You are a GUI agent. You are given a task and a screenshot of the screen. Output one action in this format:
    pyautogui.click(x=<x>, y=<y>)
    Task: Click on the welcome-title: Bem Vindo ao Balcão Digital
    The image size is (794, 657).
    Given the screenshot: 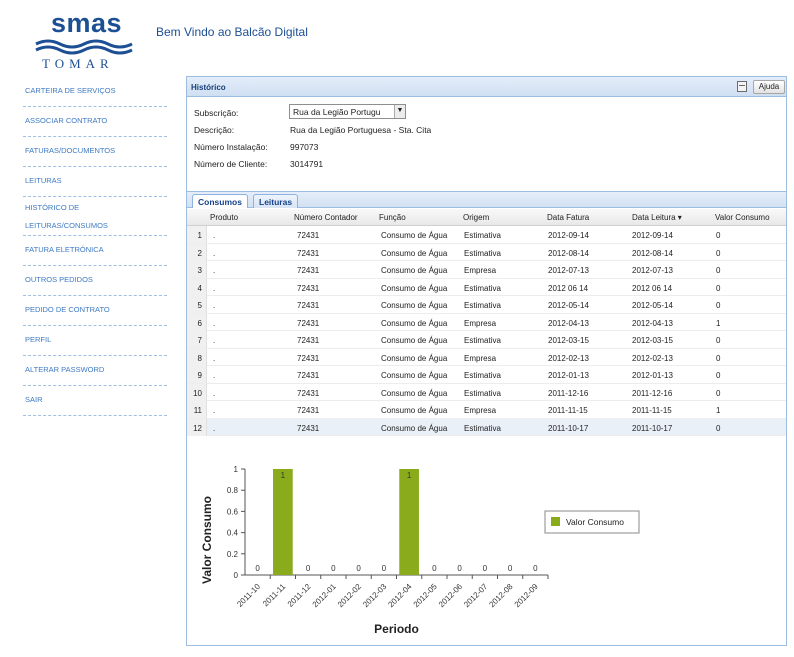 What is the action you would take?
    pyautogui.click(x=232, y=32)
    